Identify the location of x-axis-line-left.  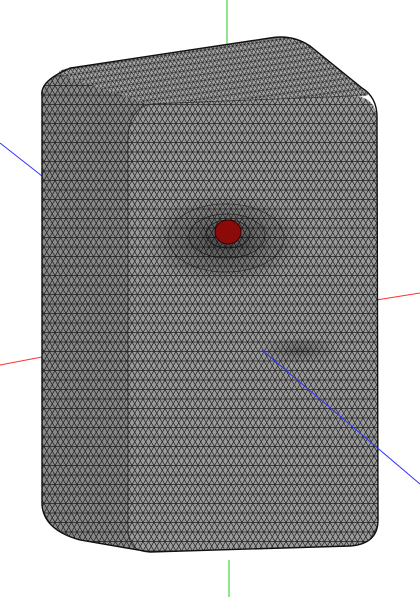
(21, 361).